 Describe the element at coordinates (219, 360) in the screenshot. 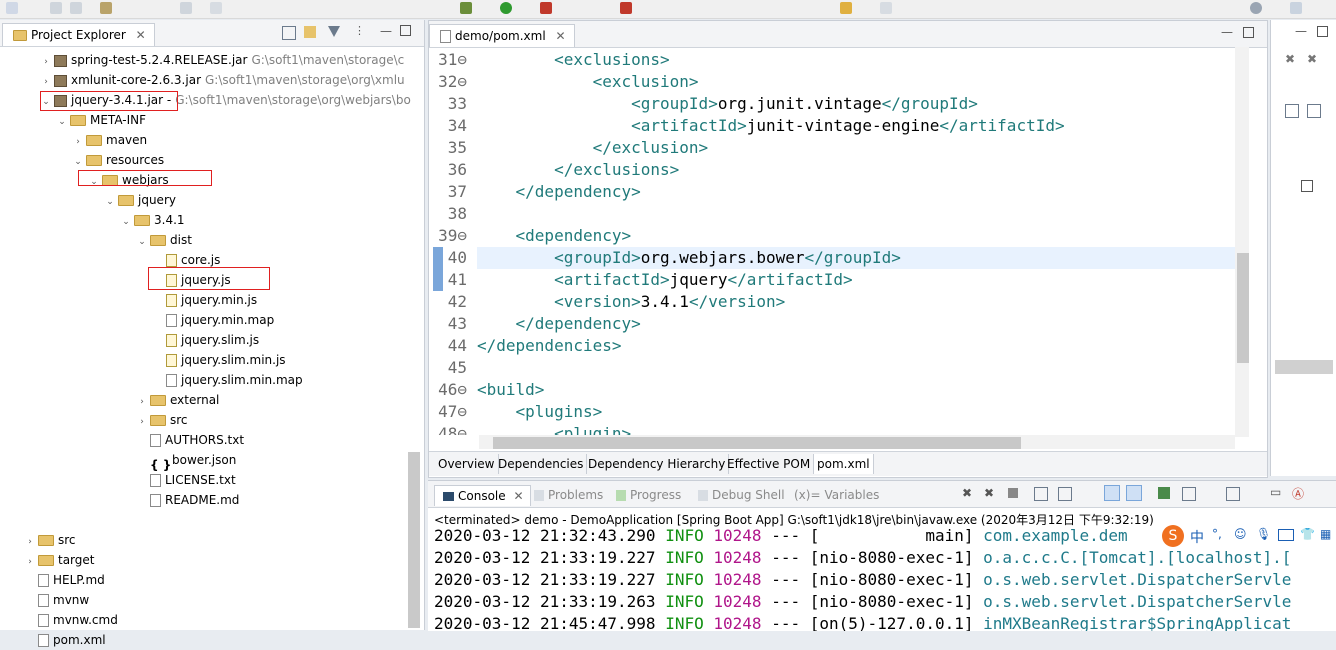

I see `tree-item: jquery.slim.min.js` at that location.